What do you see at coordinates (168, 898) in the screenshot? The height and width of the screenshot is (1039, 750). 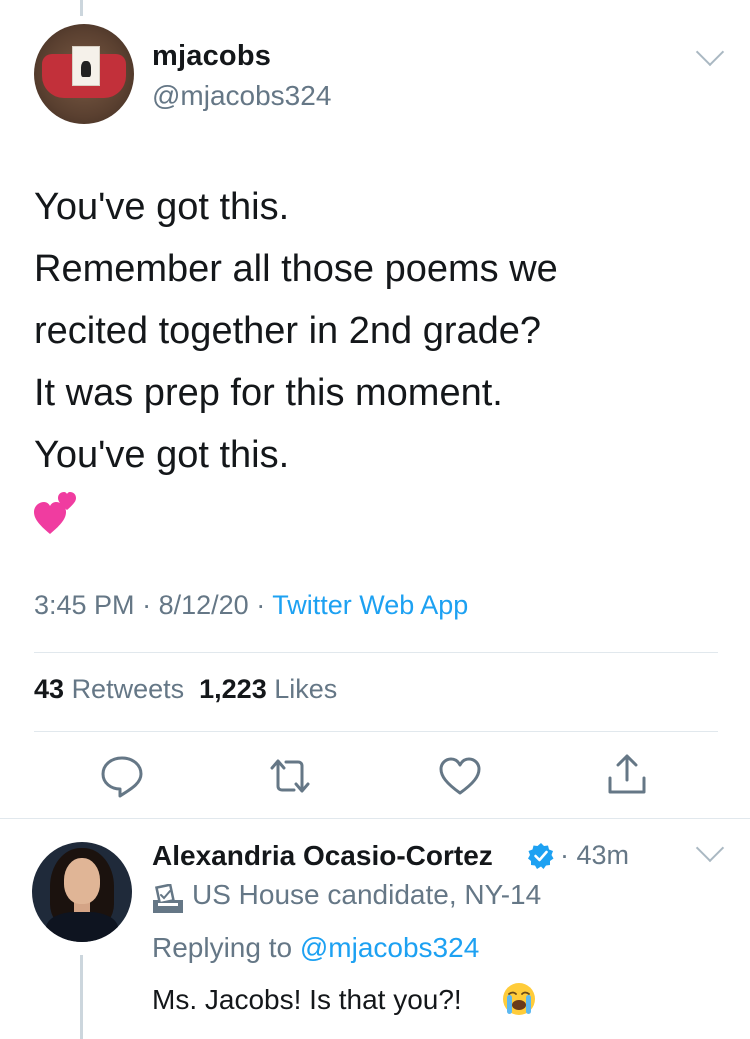 I see `ballot-box-icon` at bounding box center [168, 898].